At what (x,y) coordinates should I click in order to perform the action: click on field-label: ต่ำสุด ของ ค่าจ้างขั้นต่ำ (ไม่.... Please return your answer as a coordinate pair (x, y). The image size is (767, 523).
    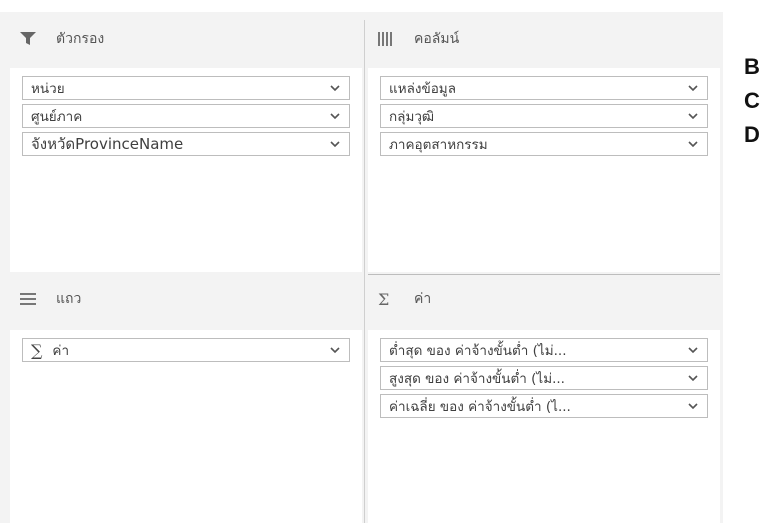
    Looking at the image, I should click on (478, 351).